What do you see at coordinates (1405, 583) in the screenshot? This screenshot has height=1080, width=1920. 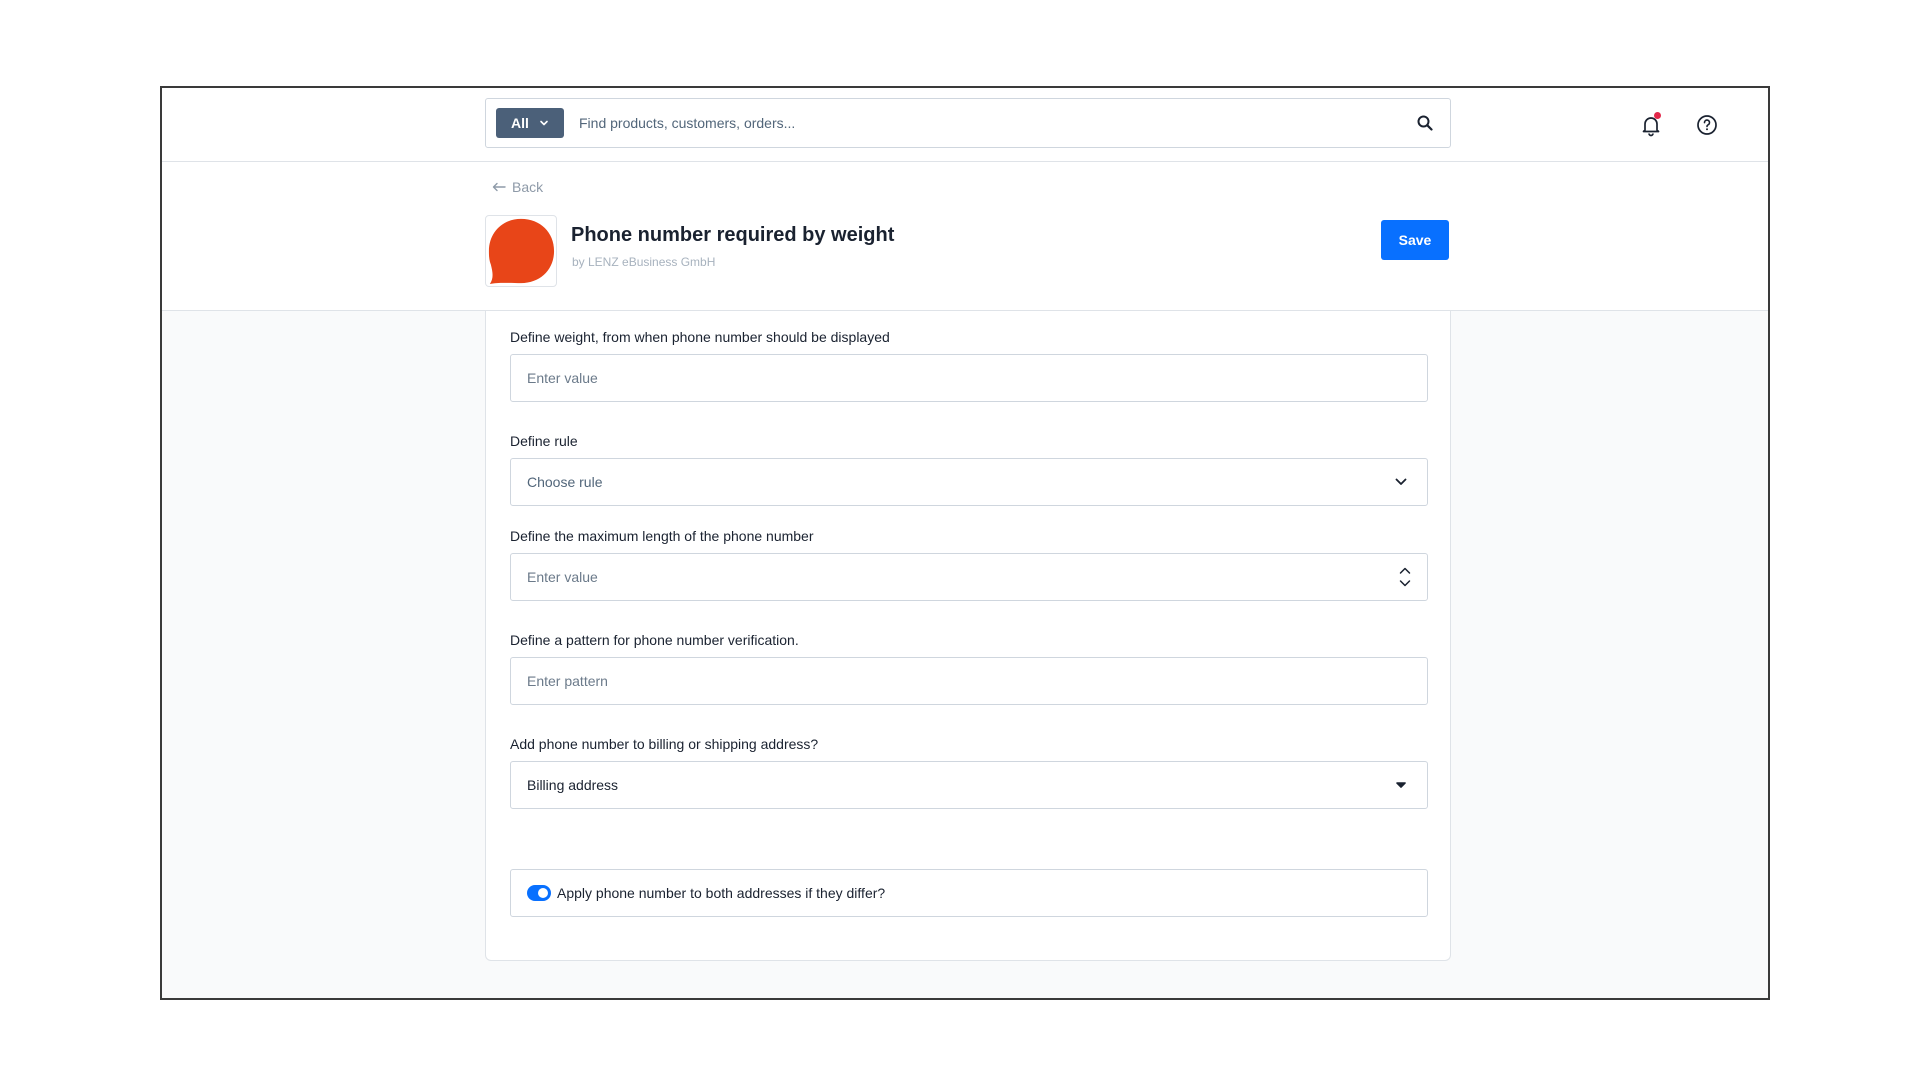 I see `stepper-down-icon` at bounding box center [1405, 583].